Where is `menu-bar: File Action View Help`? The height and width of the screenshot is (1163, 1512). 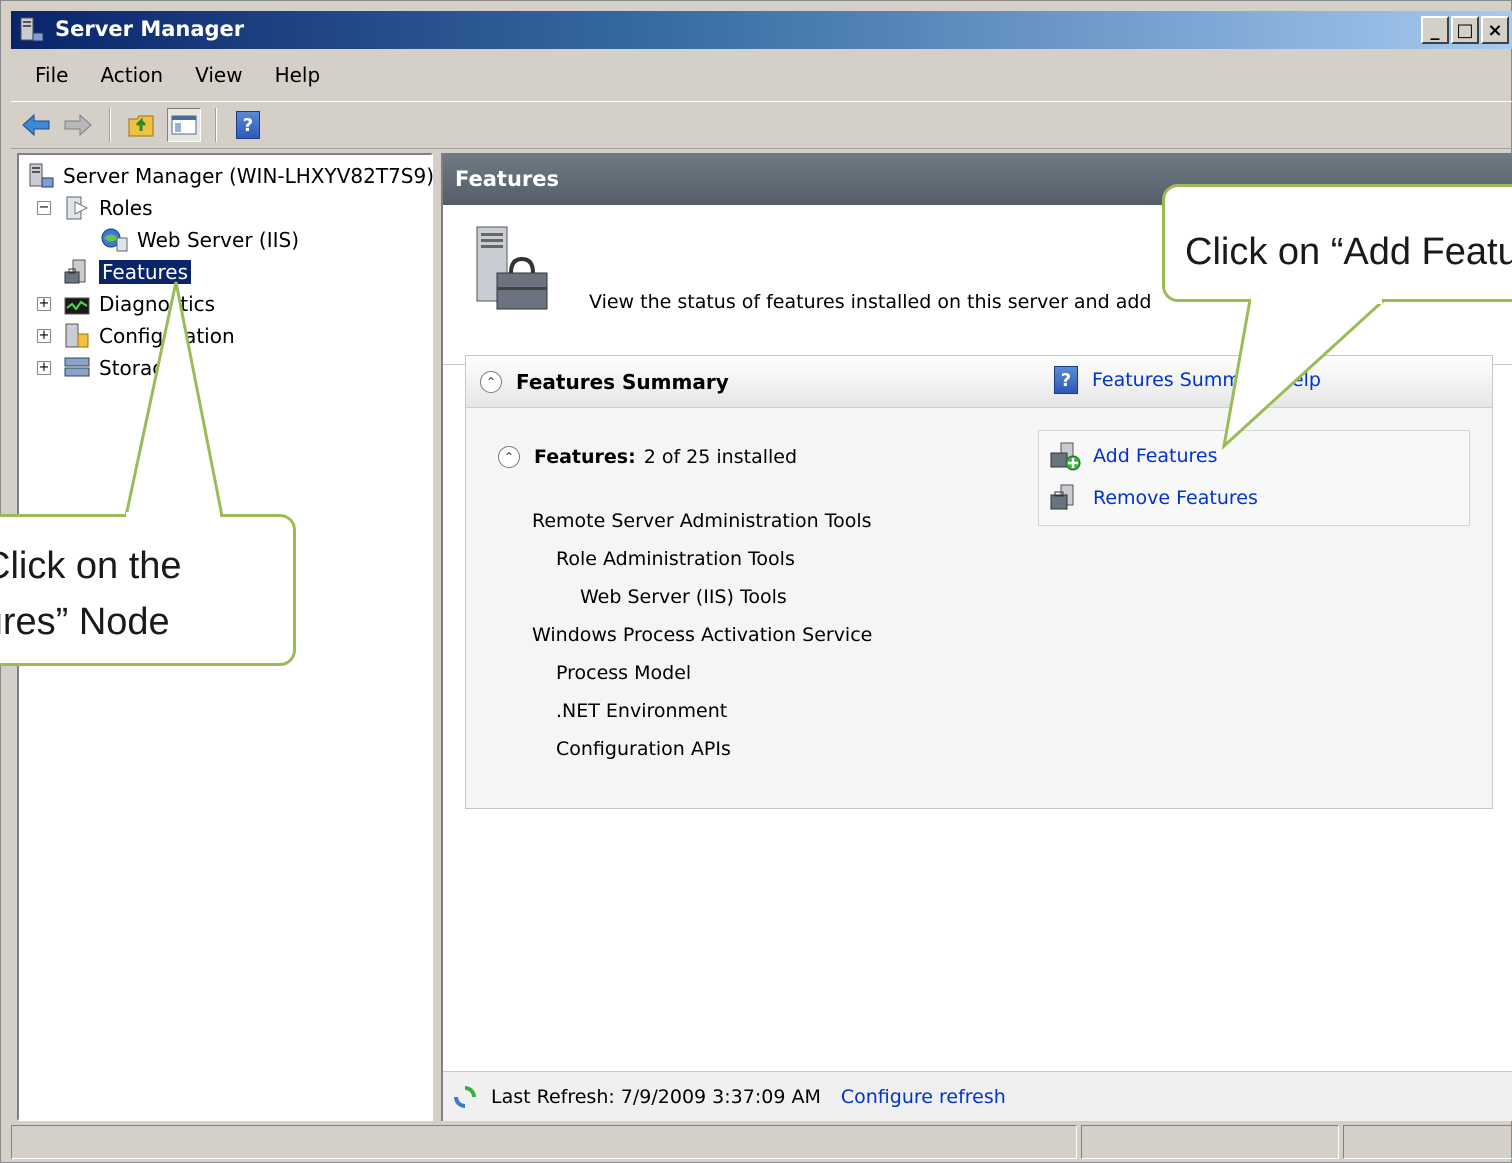
menu-bar: File Action View Help is located at coordinates (761, 75).